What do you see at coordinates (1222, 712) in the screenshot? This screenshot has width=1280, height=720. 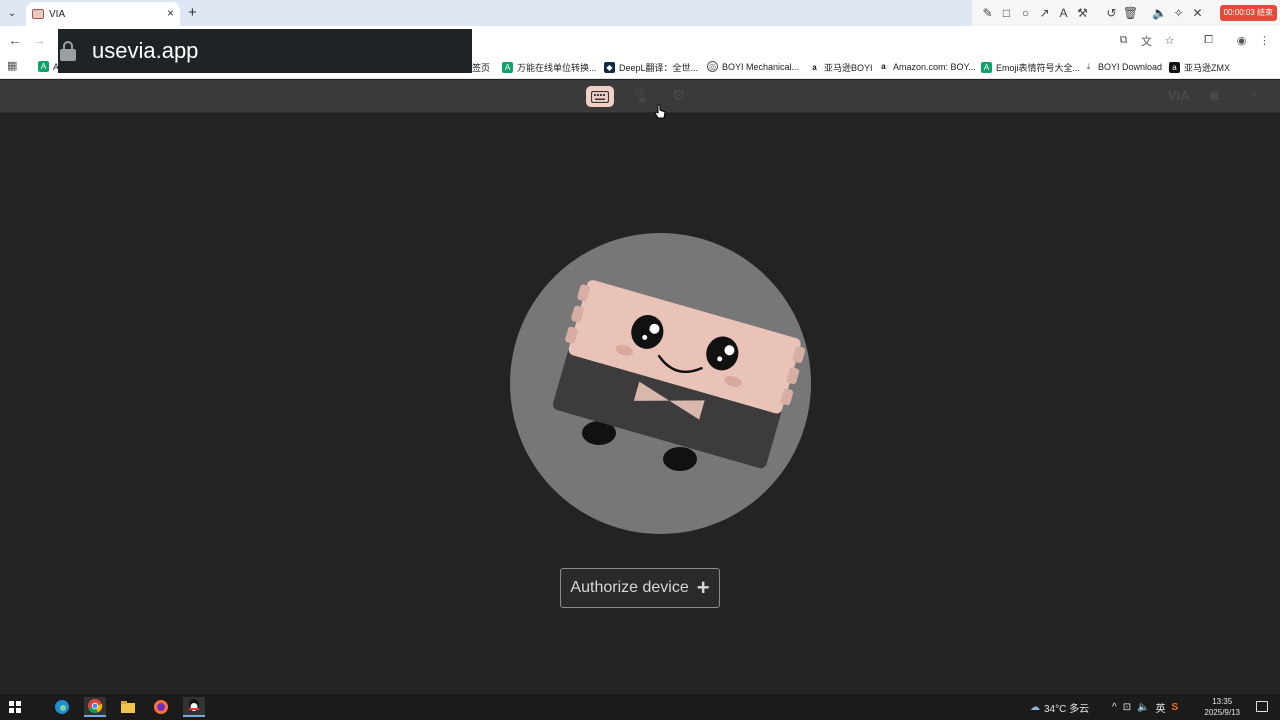 I see `clock-date: 2025/9/13` at bounding box center [1222, 712].